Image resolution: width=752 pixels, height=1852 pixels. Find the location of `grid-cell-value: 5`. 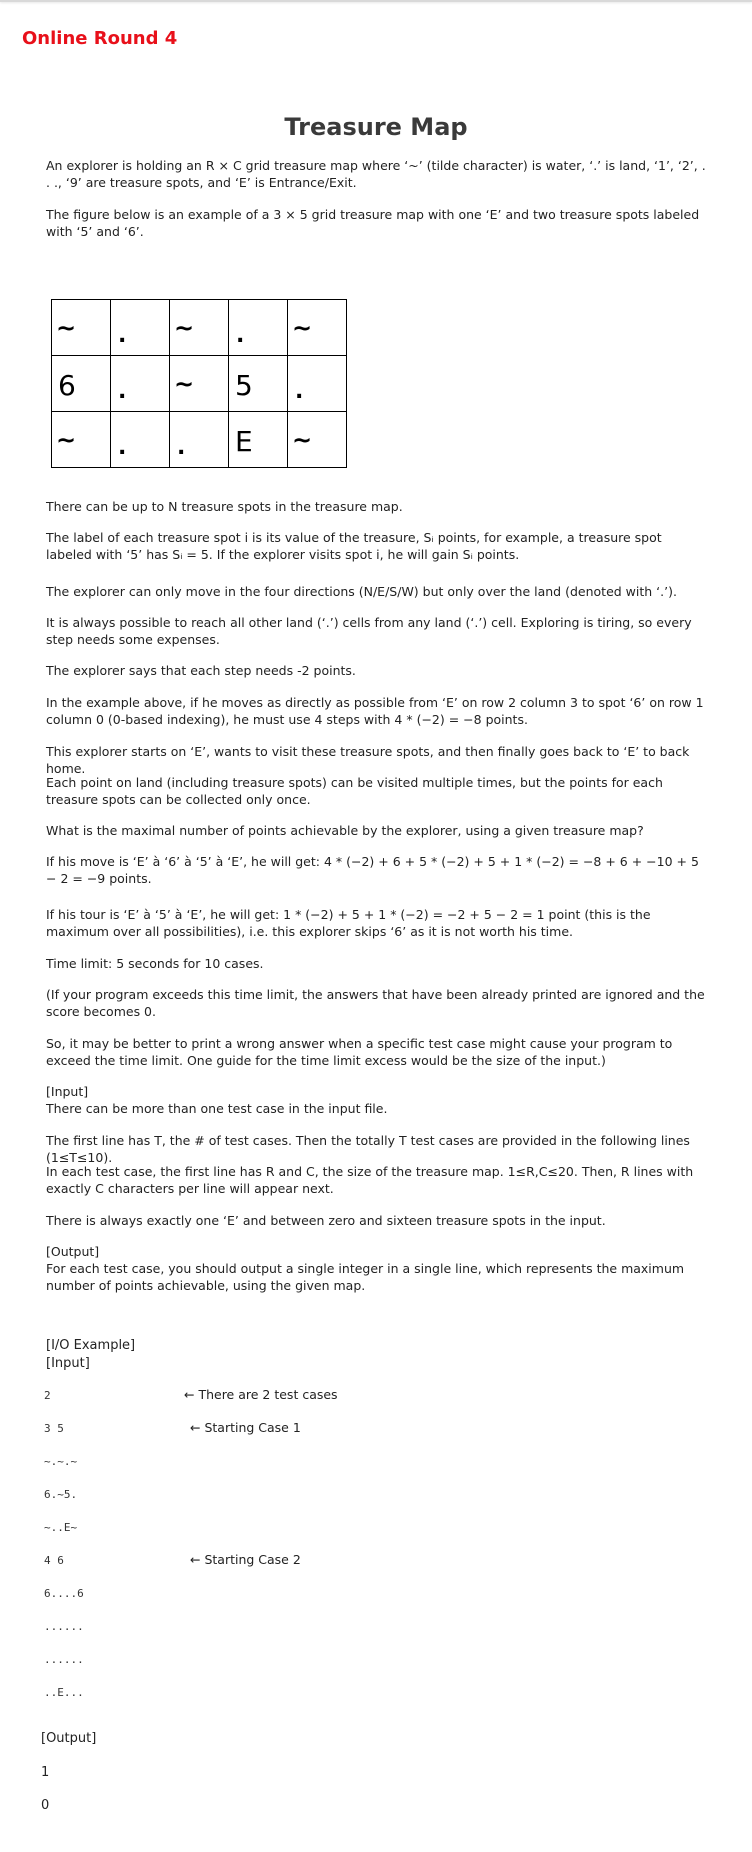

grid-cell-value: 5 is located at coordinates (244, 385).